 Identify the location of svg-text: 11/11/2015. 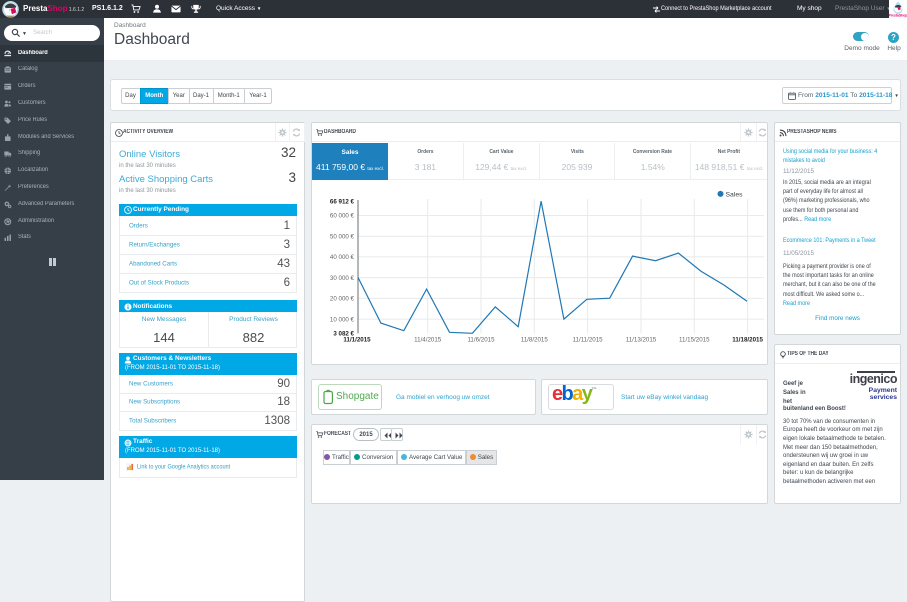
(588, 340).